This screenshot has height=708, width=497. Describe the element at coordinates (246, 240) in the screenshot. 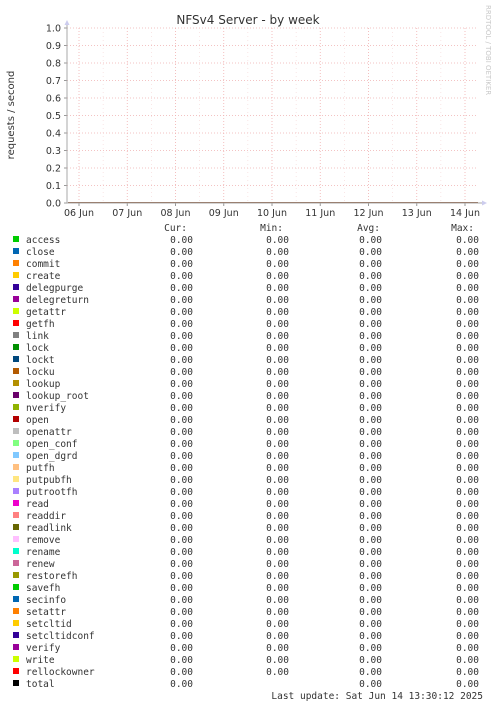

I see `legend-row: access 0.00 0.00 0.00 0.00` at that location.